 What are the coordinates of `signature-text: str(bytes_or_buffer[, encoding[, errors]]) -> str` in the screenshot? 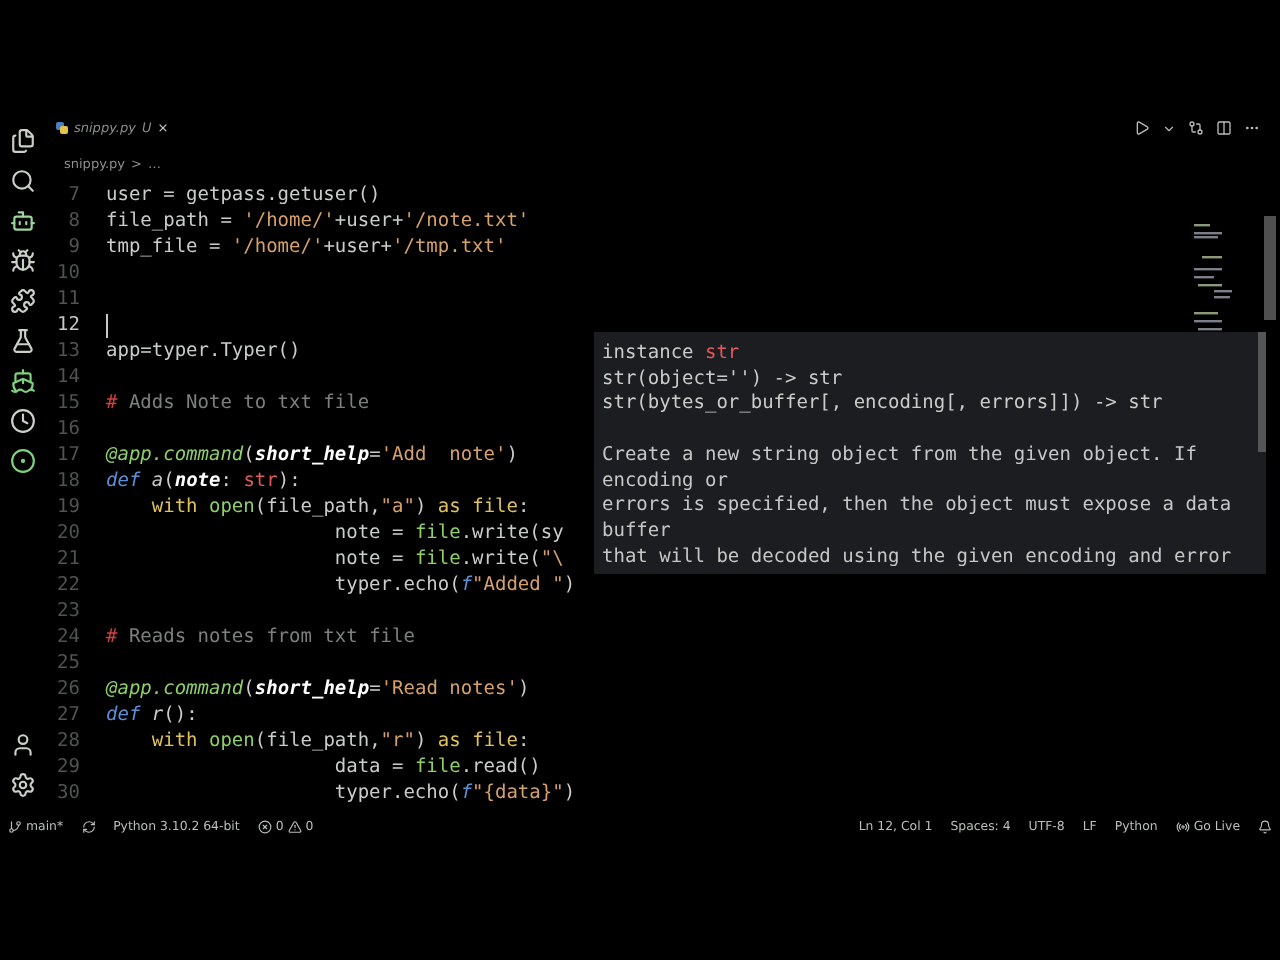 It's located at (883, 405).